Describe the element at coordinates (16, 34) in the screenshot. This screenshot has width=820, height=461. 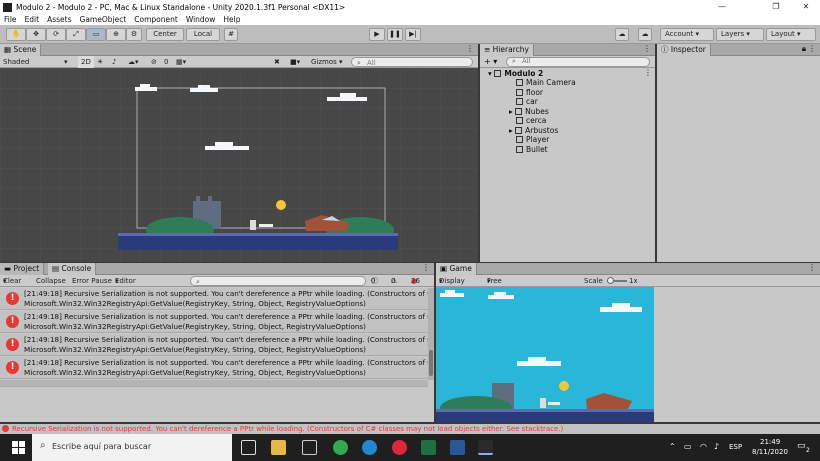
I see `hand-tool-icon: ✋` at that location.